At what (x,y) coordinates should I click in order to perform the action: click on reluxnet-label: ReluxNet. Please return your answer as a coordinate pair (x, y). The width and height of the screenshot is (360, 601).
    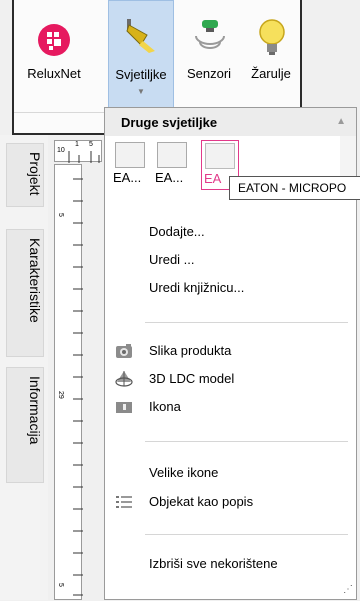
    Looking at the image, I should click on (54, 73).